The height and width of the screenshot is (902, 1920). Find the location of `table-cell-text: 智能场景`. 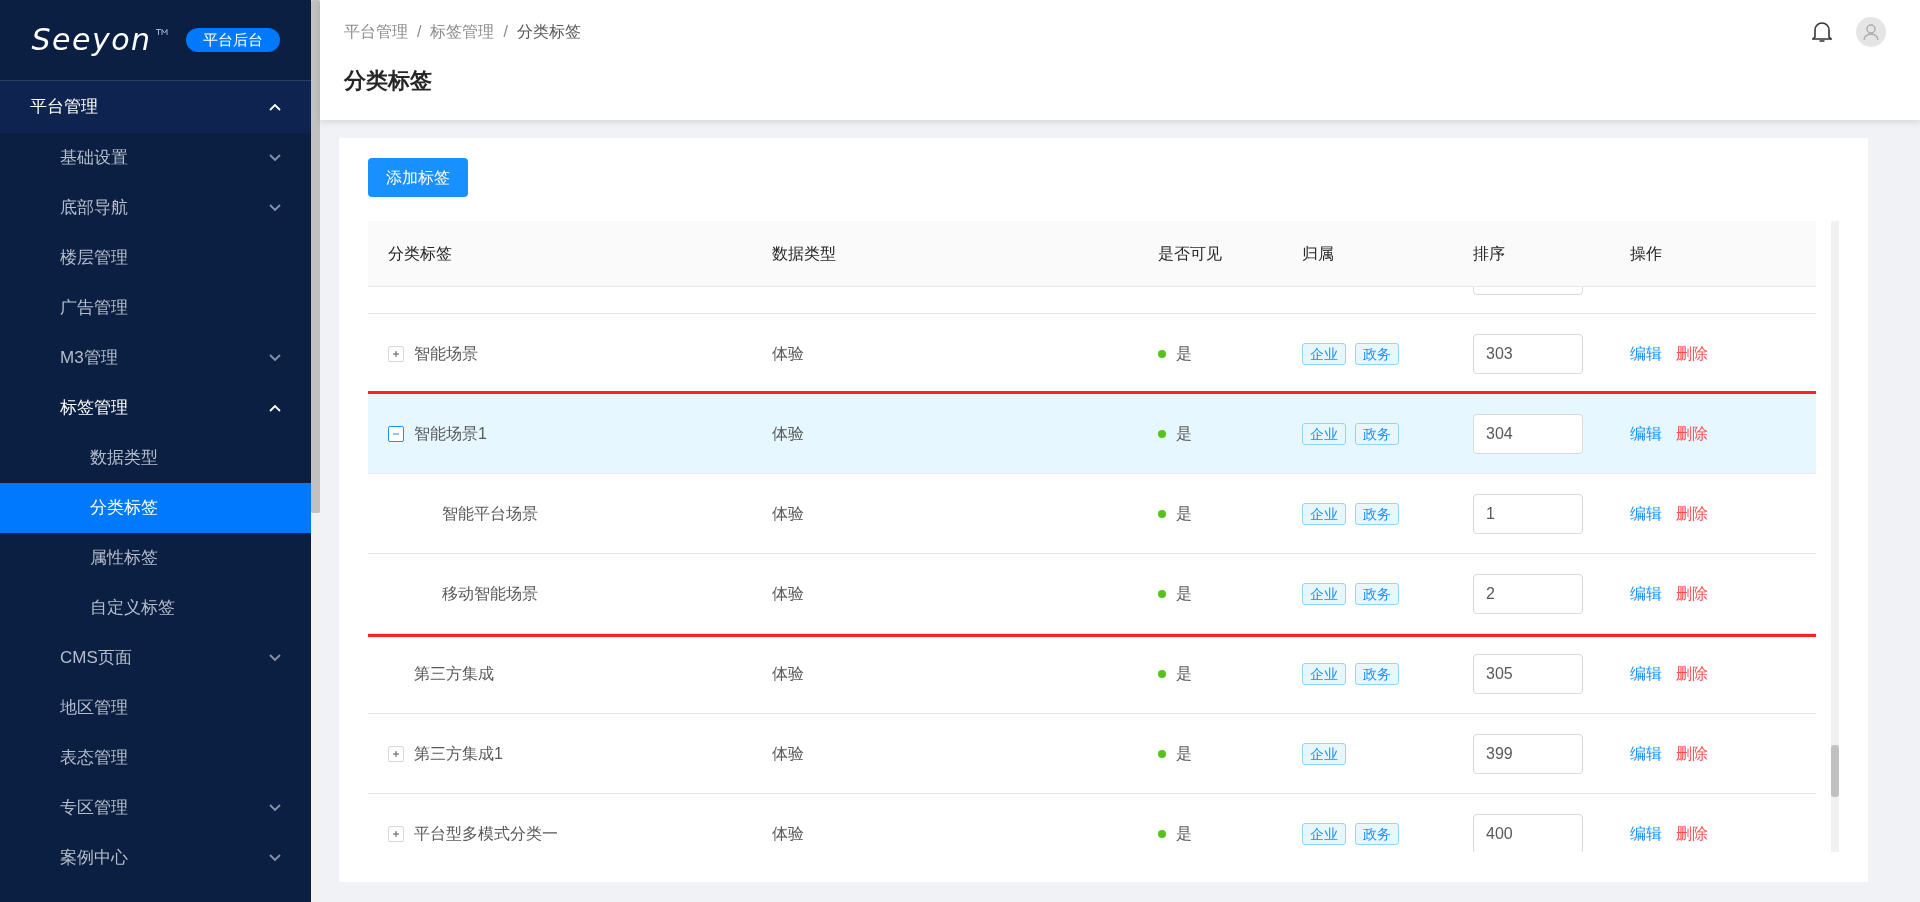

table-cell-text: 智能场景 is located at coordinates (446, 353).